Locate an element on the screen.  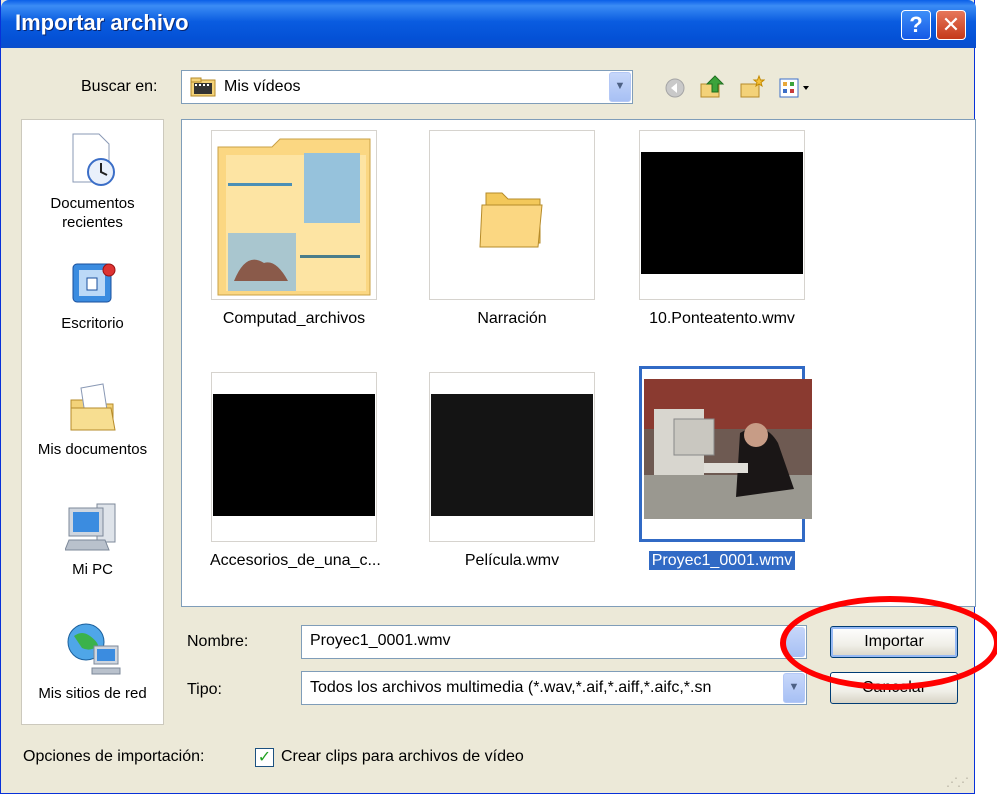
file-name: Película.wmv is located at coordinates (512, 560).